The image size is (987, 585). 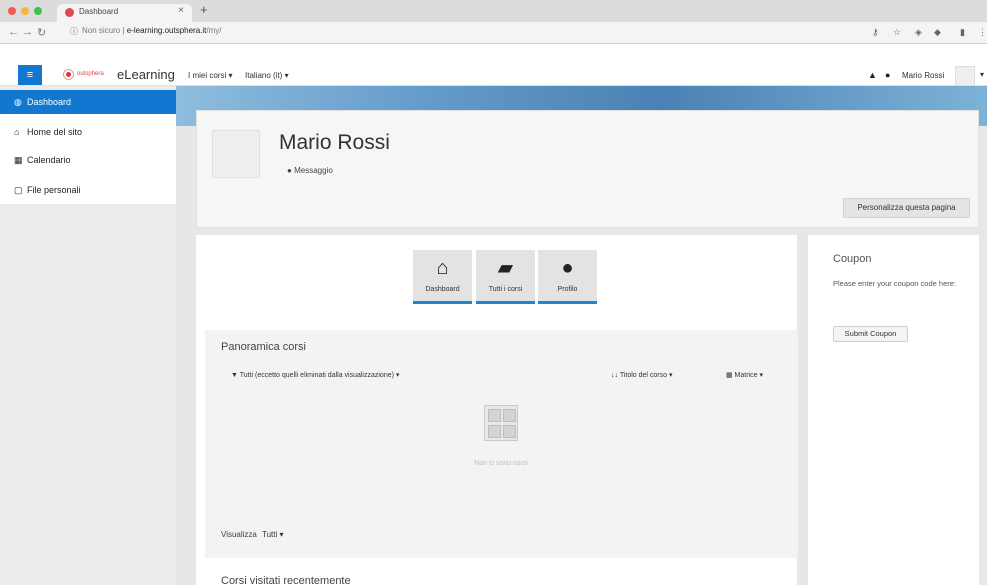 I want to click on site-favicon-icon, so click(x=69, y=12).